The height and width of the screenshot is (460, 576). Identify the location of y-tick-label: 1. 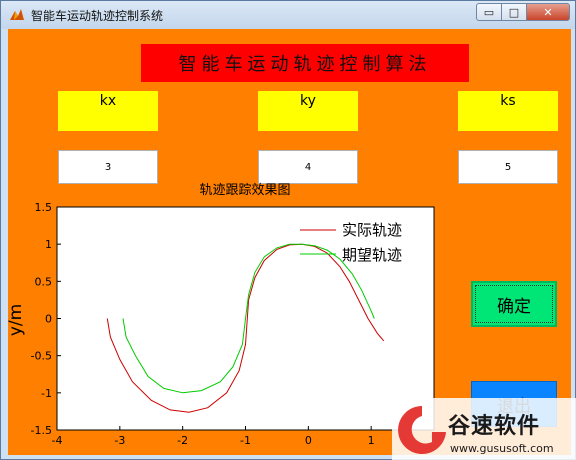
(48, 244).